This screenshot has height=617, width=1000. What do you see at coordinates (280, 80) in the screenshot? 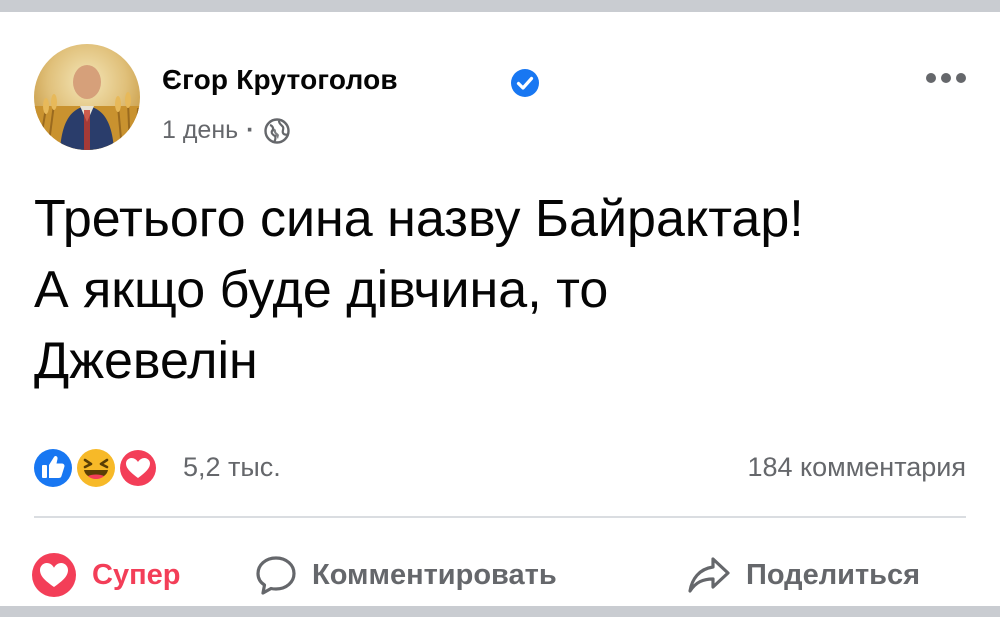
I see `author-name: Єгор Крутоголов` at bounding box center [280, 80].